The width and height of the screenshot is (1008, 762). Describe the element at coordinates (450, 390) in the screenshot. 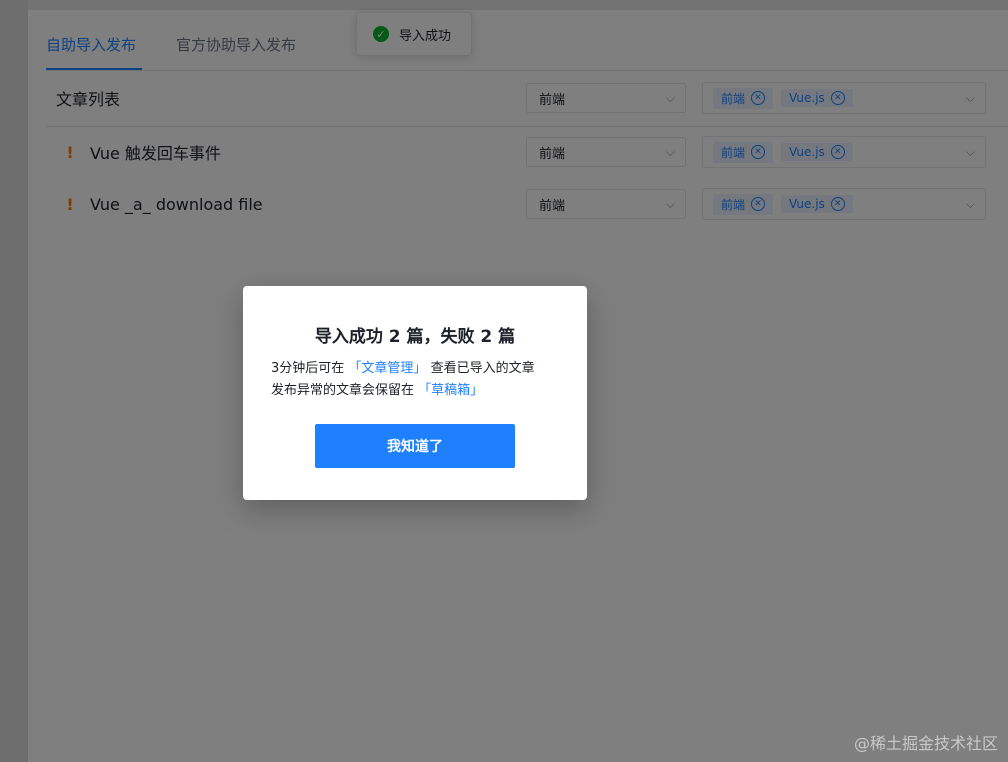

I see `drafts-link: 「草稿箱」` at that location.